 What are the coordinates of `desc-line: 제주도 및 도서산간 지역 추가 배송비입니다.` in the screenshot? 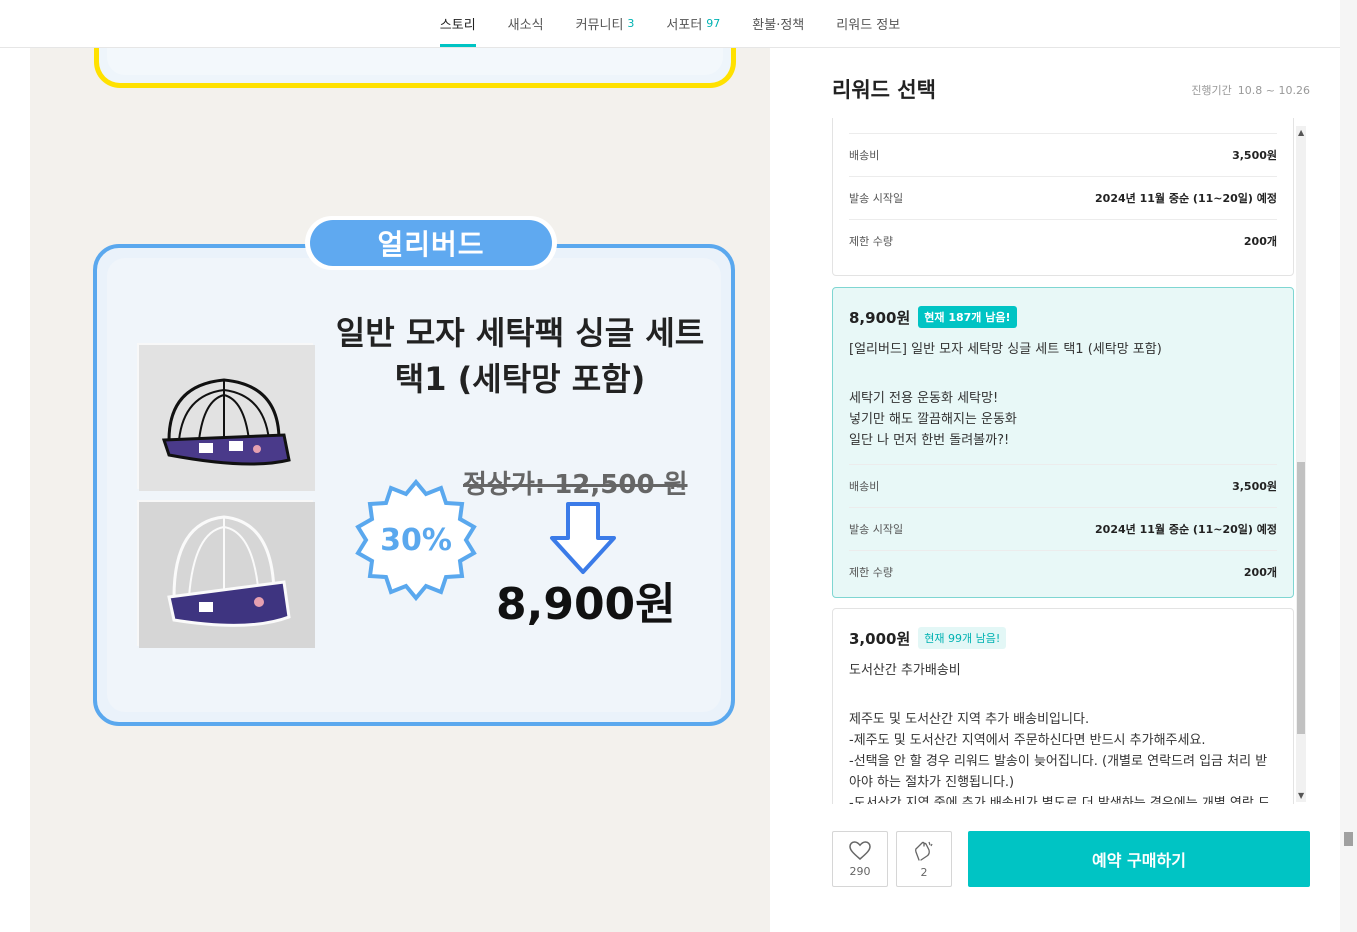 It's located at (969, 719).